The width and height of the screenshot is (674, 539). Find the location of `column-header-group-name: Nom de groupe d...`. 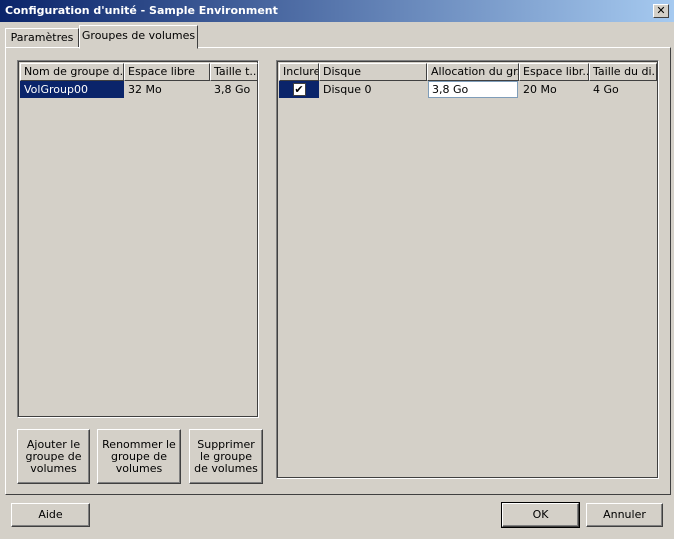

column-header-group-name: Nom de groupe d... is located at coordinates (72, 72).